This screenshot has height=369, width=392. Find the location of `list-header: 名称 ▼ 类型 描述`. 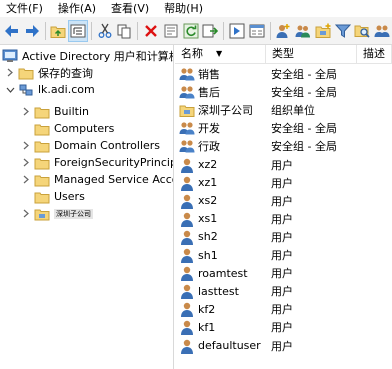

list-header: 名称 ▼ 类型 描述 is located at coordinates (283, 54).